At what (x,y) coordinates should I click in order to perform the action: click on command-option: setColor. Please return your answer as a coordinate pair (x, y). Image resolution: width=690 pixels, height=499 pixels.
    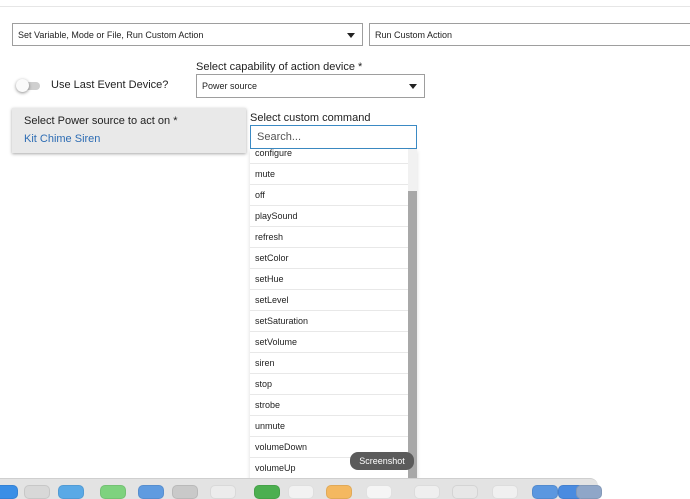
    Looking at the image, I should click on (329, 258).